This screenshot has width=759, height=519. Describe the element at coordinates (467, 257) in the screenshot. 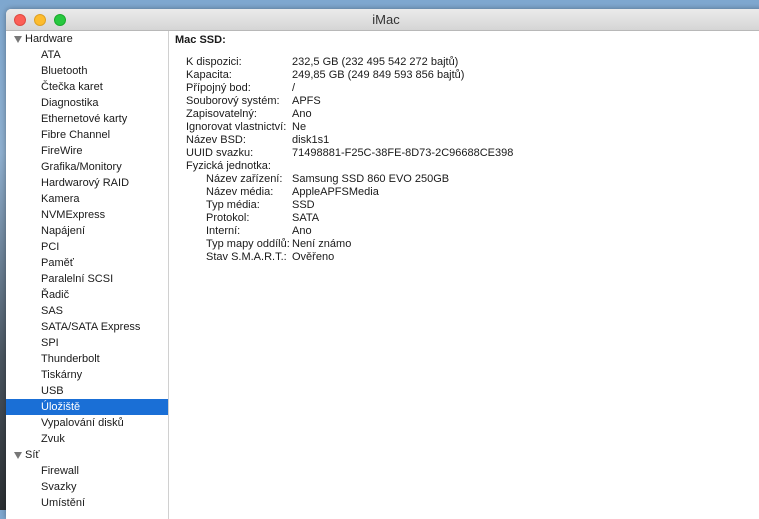

I see `property-row: Stav S.M.A.R.T.: Ověřeno` at that location.